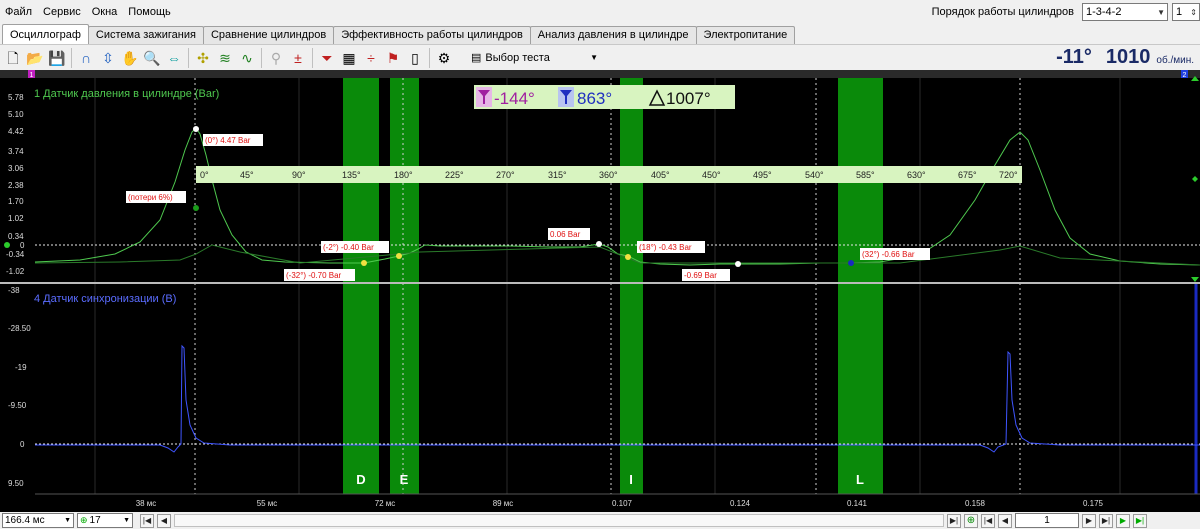  I want to click on cylinder-order: Порядок работы цилиндров 1-3-4-2 ▼ 1 ⇕, so click(1066, 12).